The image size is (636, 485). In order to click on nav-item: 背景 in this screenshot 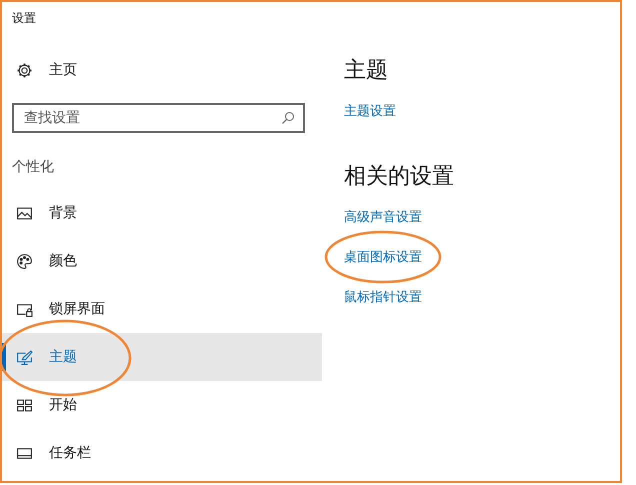, I will do `click(162, 213)`.